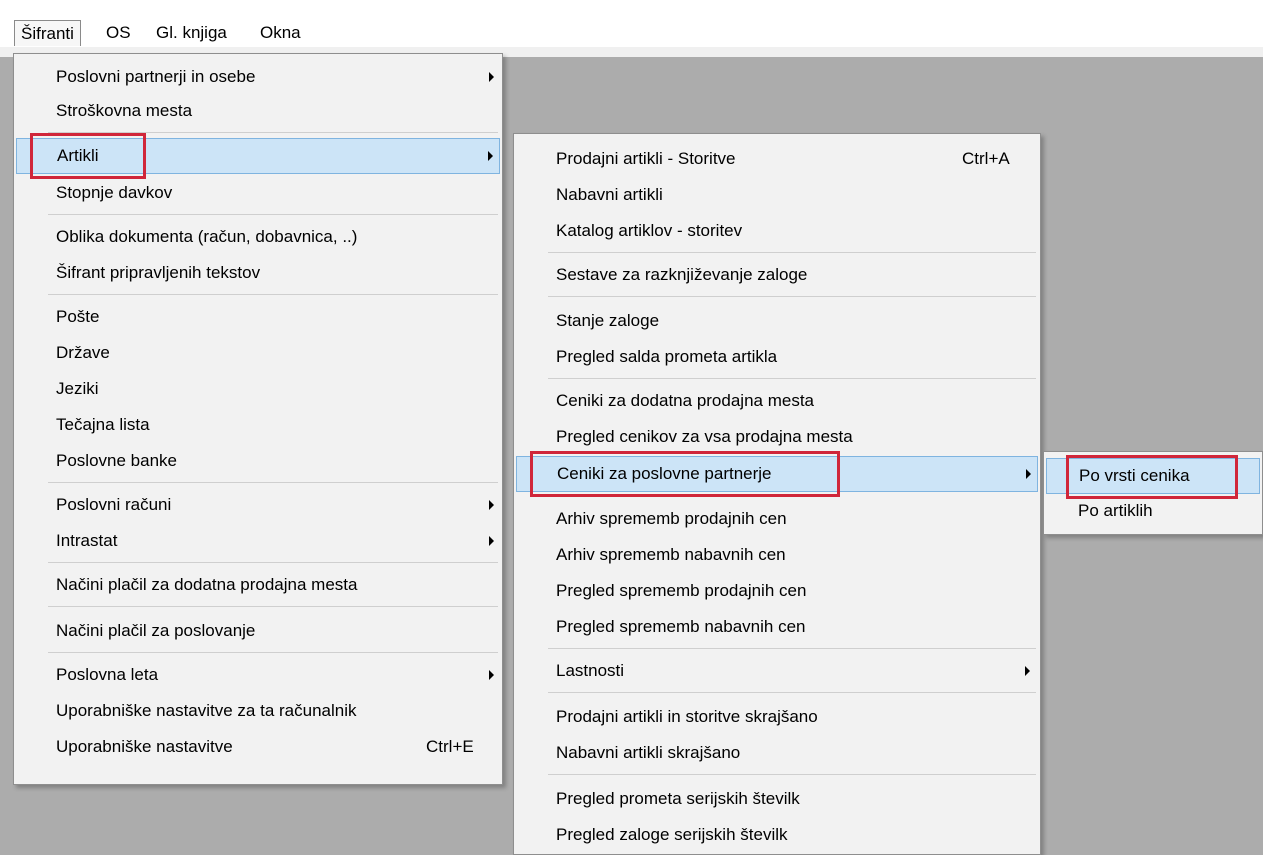 Image resolution: width=1263 pixels, height=855 pixels. I want to click on menu-item-label: Države, so click(83, 352).